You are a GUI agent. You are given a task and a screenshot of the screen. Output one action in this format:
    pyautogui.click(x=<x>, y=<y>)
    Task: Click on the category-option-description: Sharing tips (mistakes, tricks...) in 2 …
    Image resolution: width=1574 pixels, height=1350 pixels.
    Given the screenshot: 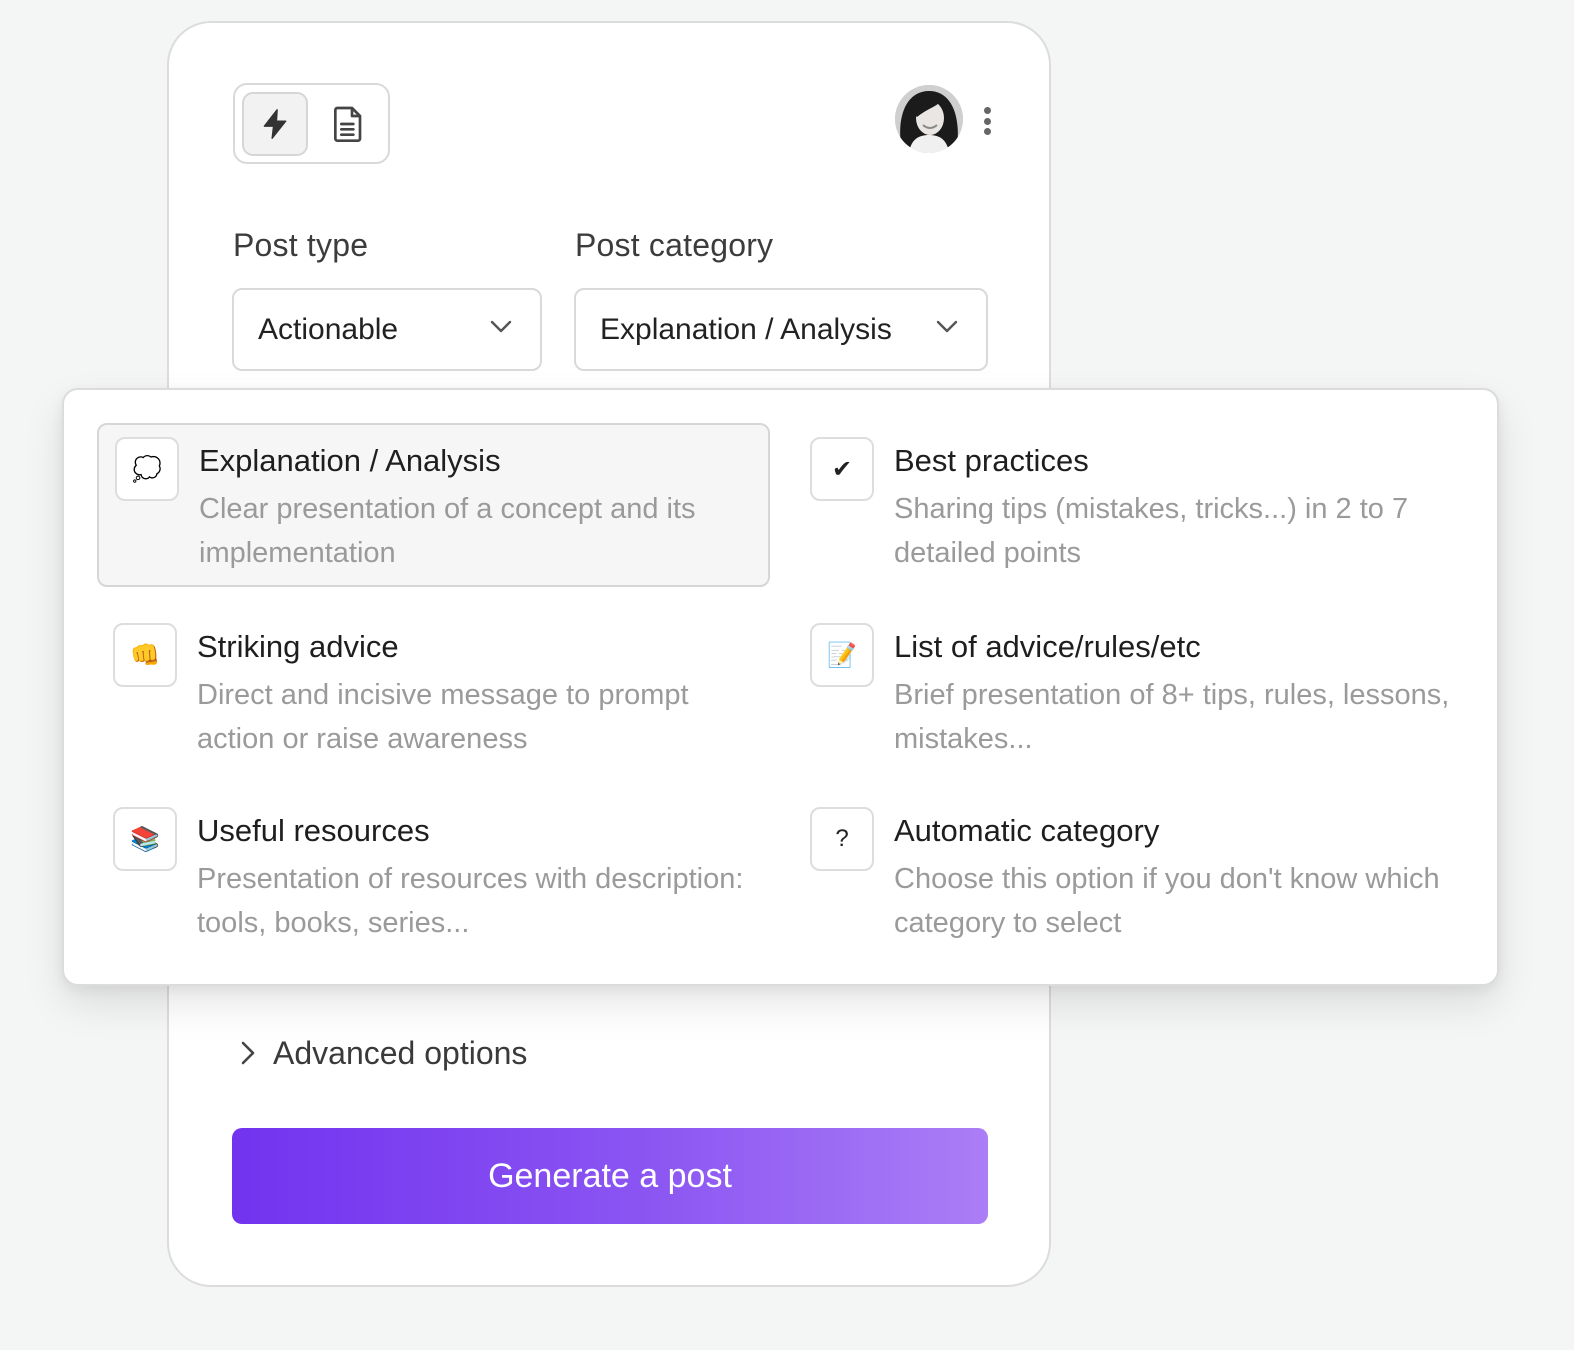 What is the action you would take?
    pyautogui.click(x=1151, y=531)
    